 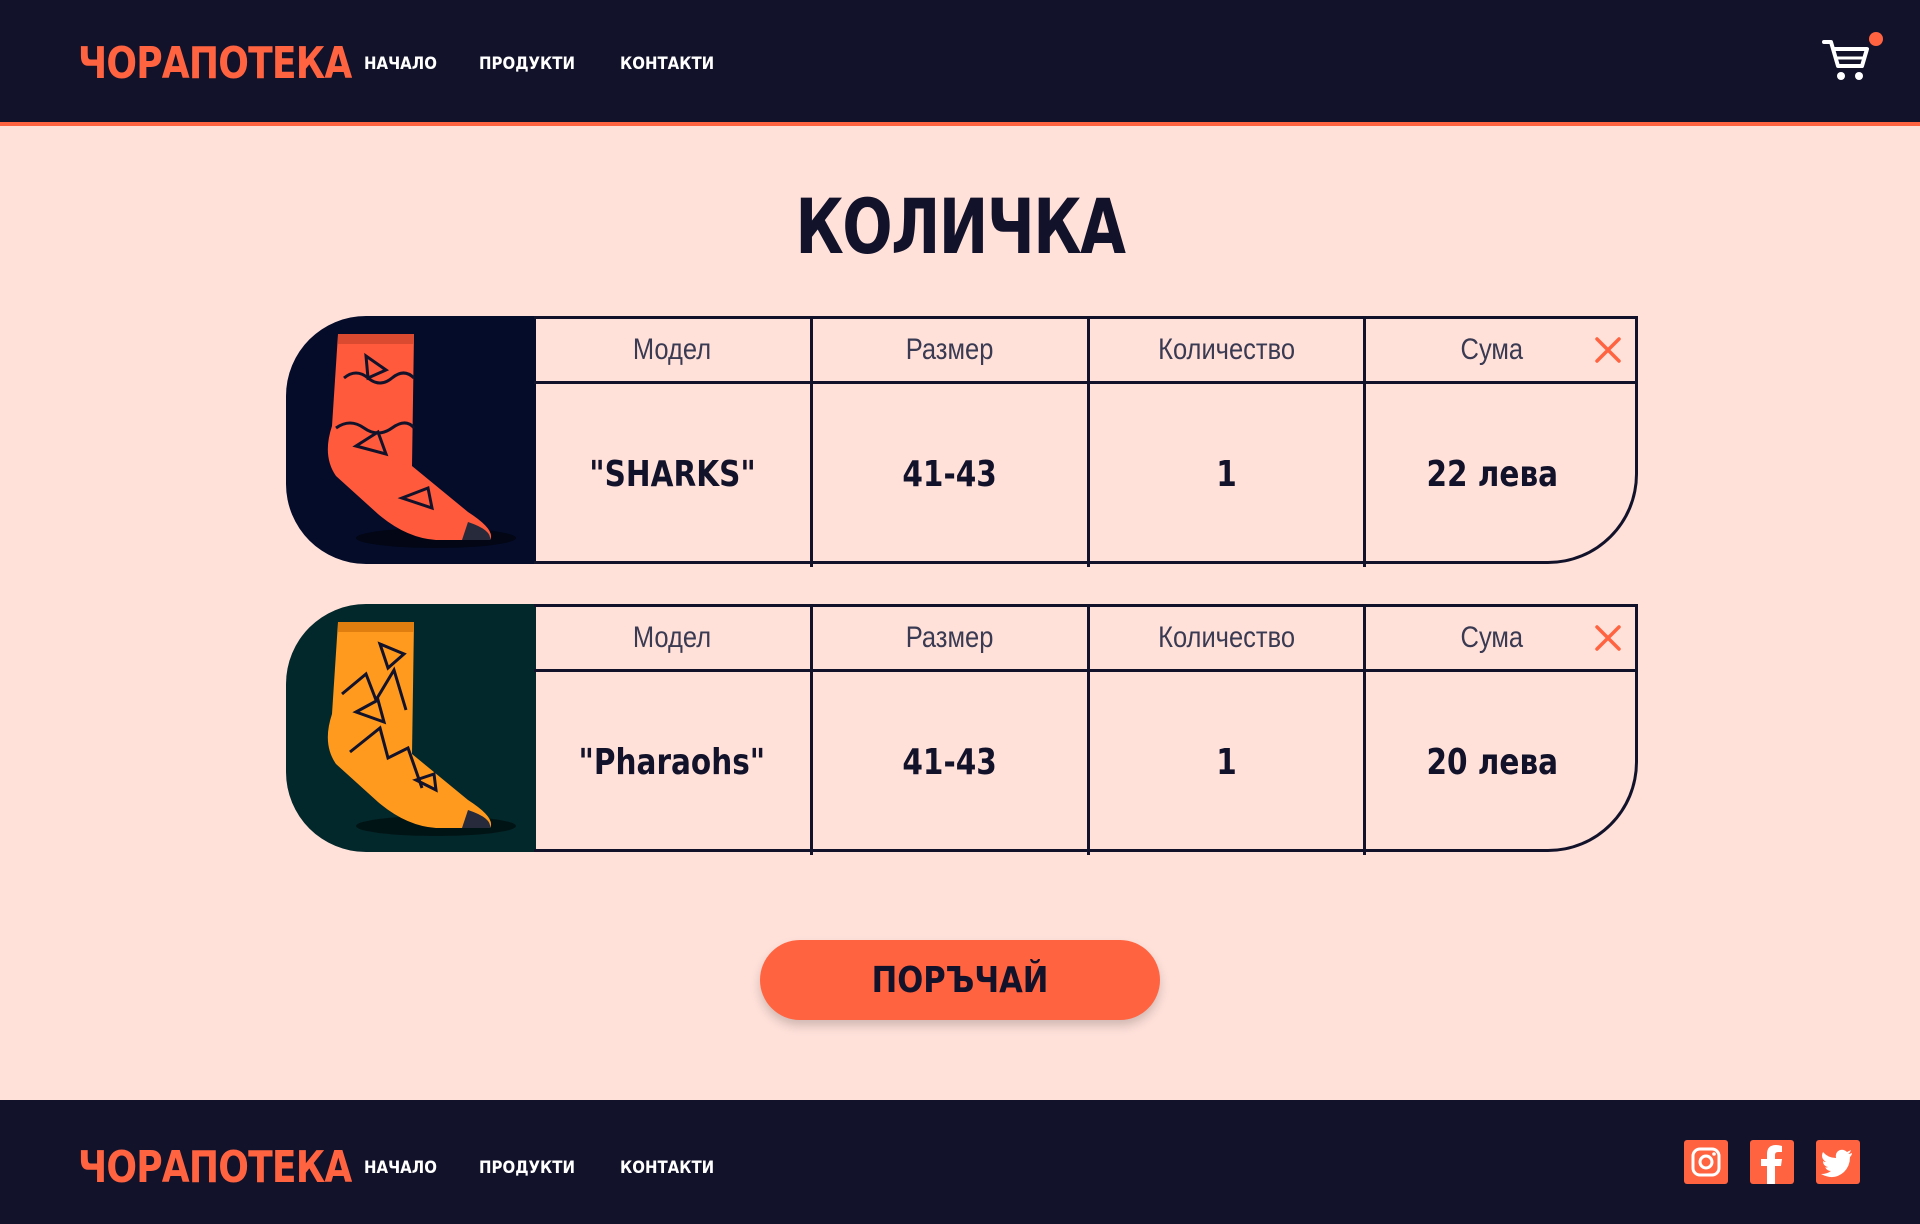 I want to click on footer-nav: НАЧАЛО ПРОДУКТИ КОНТАКТИ, so click(x=561, y=1168).